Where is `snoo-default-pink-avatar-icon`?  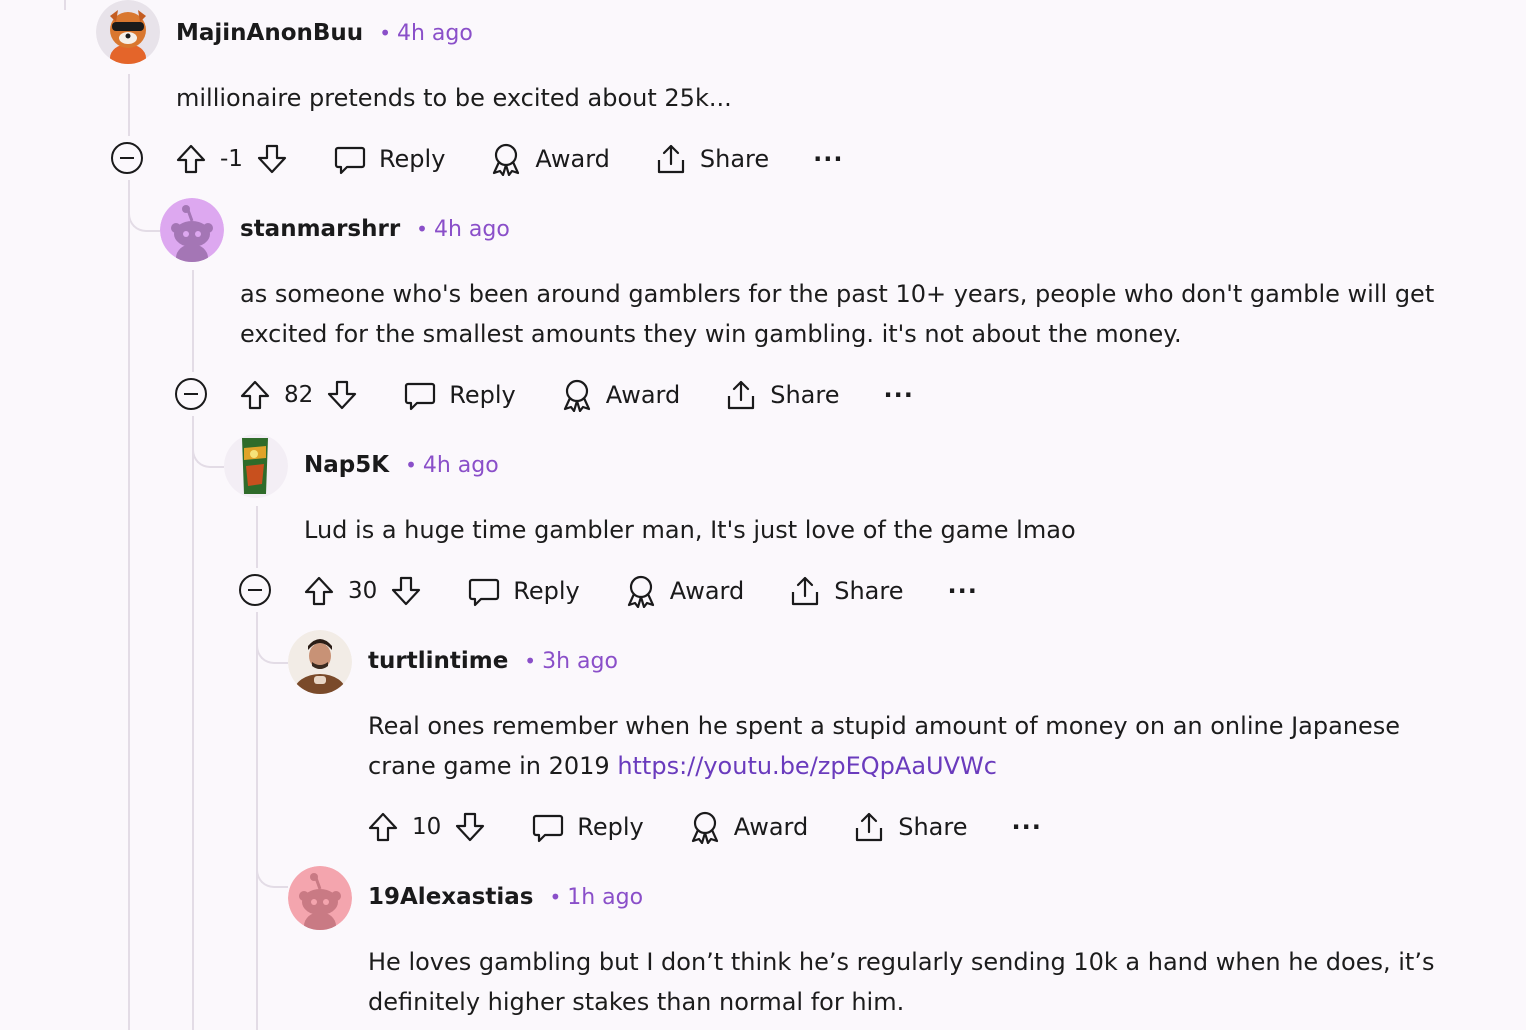 snoo-default-pink-avatar-icon is located at coordinates (320, 898).